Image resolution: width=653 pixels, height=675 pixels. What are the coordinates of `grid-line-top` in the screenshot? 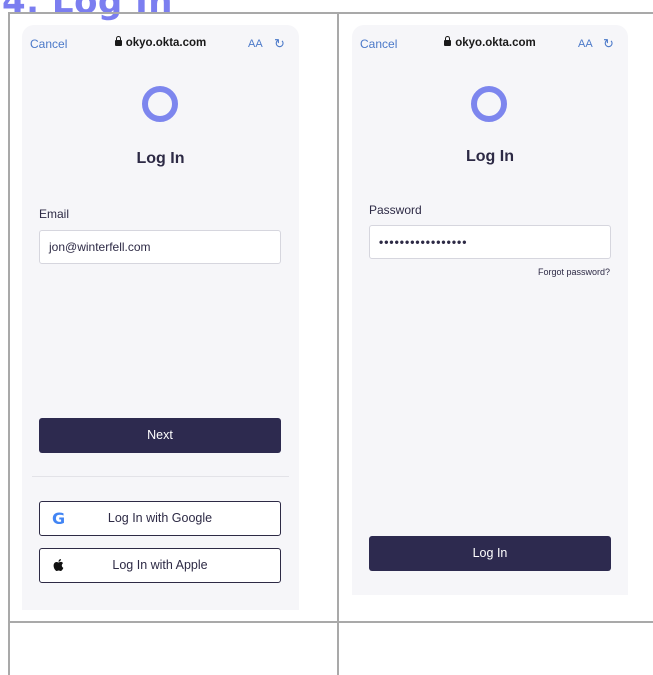 It's located at (330, 13).